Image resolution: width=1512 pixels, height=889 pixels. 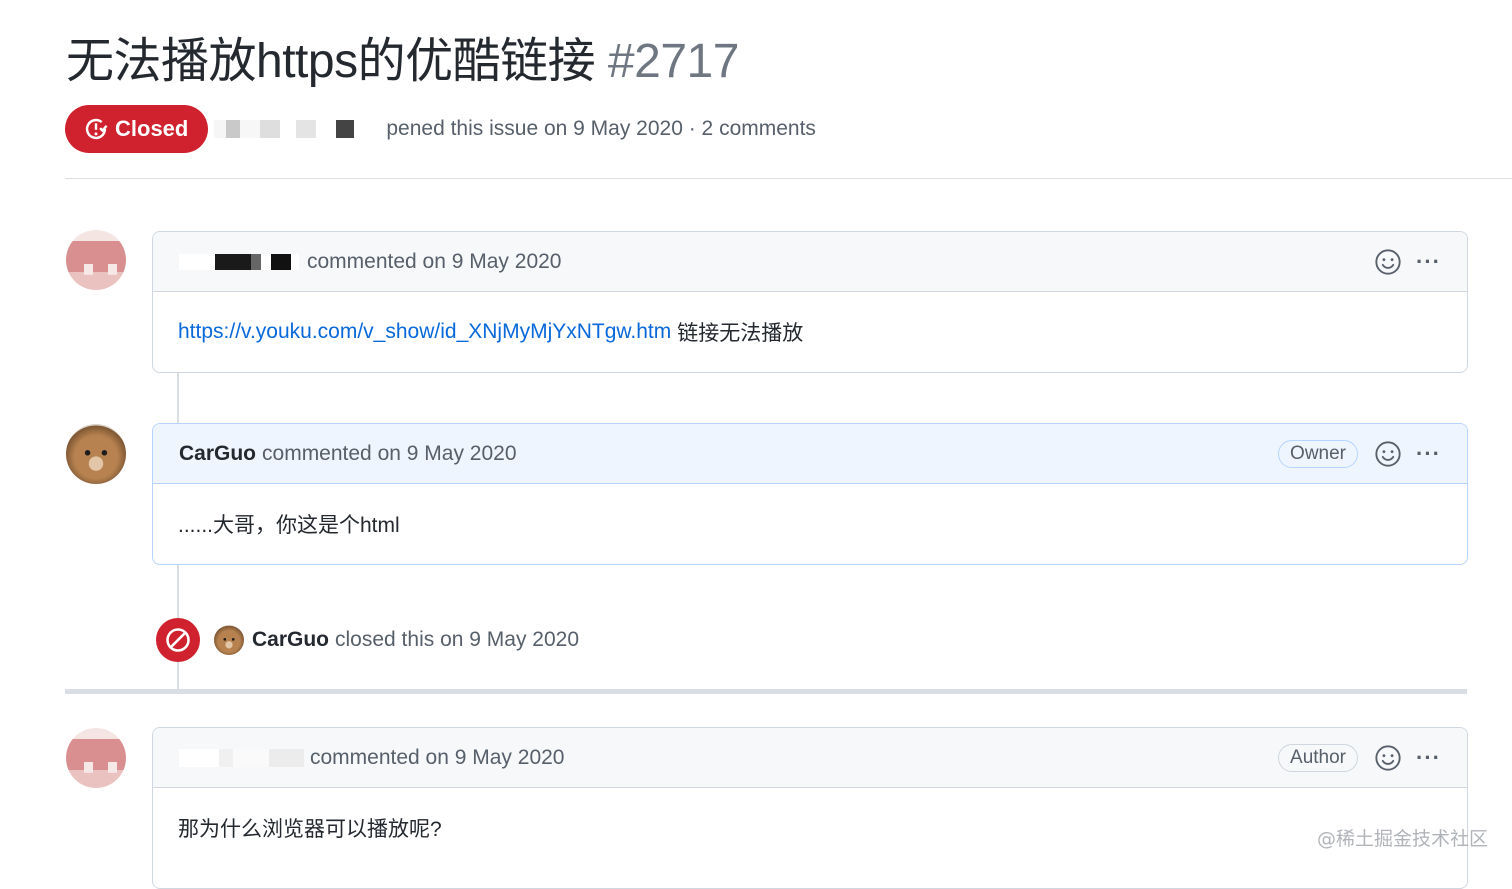 I want to click on timeline-divider, so click(x=766, y=691).